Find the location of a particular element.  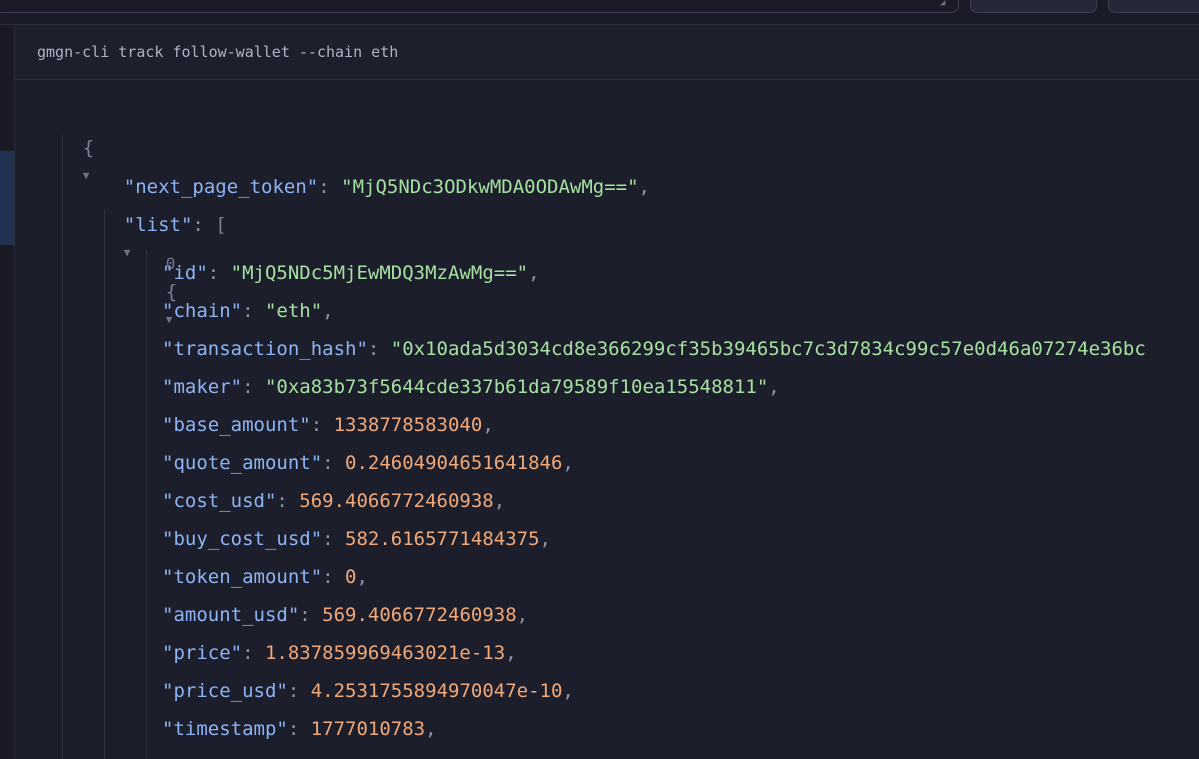

json-field-row: "price": 1.837859969463021e-13, is located at coordinates (339, 653).